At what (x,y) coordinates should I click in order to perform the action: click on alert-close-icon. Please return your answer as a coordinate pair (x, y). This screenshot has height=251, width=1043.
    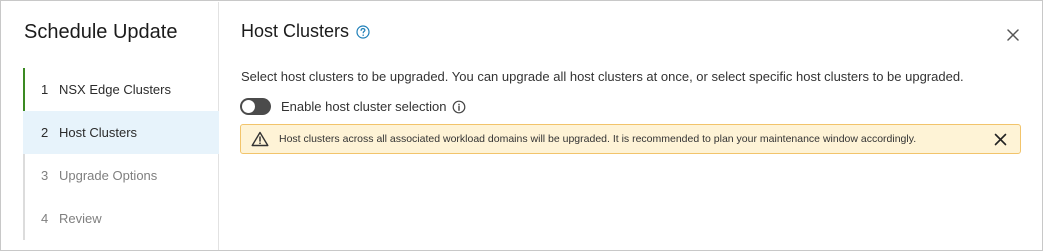
    Looking at the image, I should click on (1000, 139).